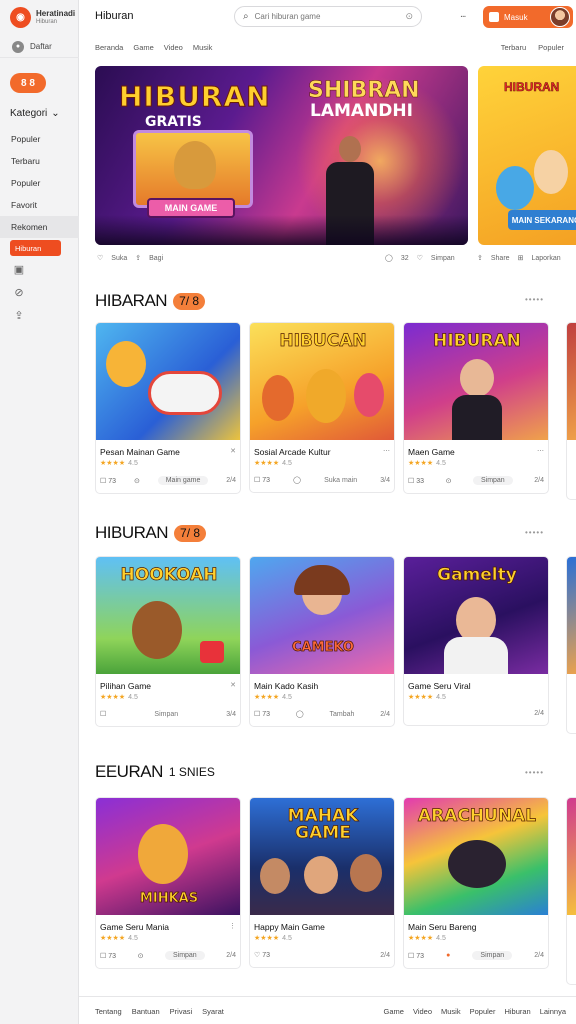 The height and width of the screenshot is (1024, 576). What do you see at coordinates (448, 955) in the screenshot?
I see `fire-icon: ●` at bounding box center [448, 955].